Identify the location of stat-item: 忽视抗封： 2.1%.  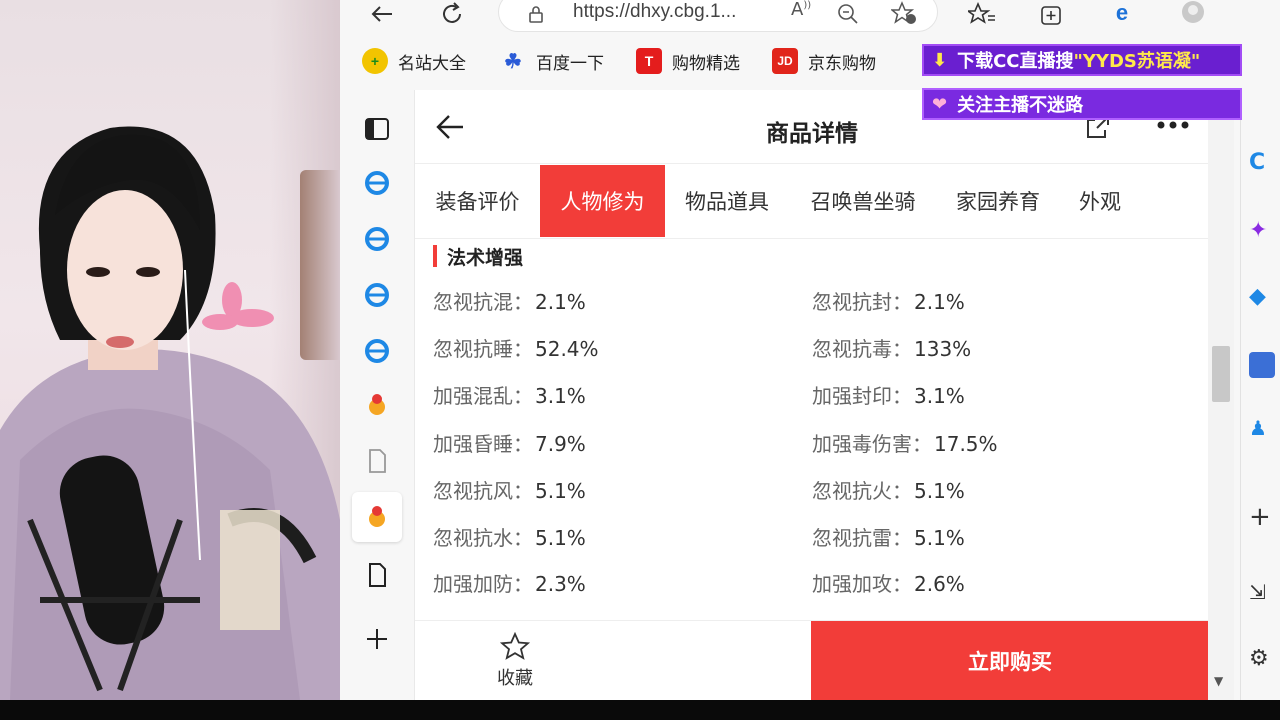
(888, 300).